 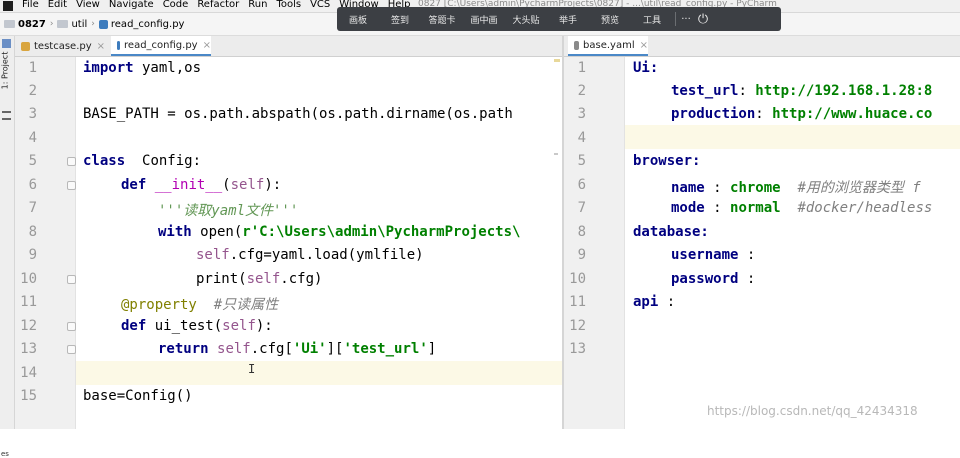 What do you see at coordinates (577, 302) in the screenshot?
I see `line-number: 11` at bounding box center [577, 302].